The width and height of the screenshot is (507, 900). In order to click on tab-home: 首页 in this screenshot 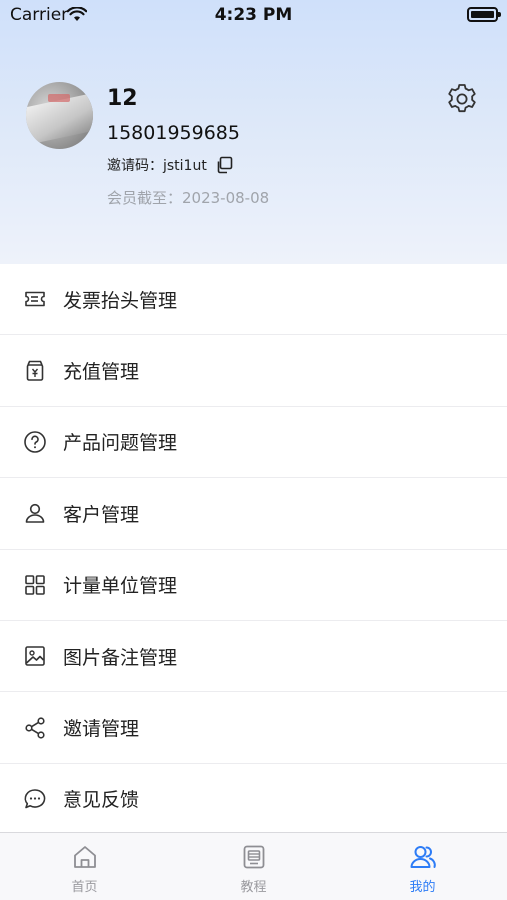, I will do `click(84, 866)`.